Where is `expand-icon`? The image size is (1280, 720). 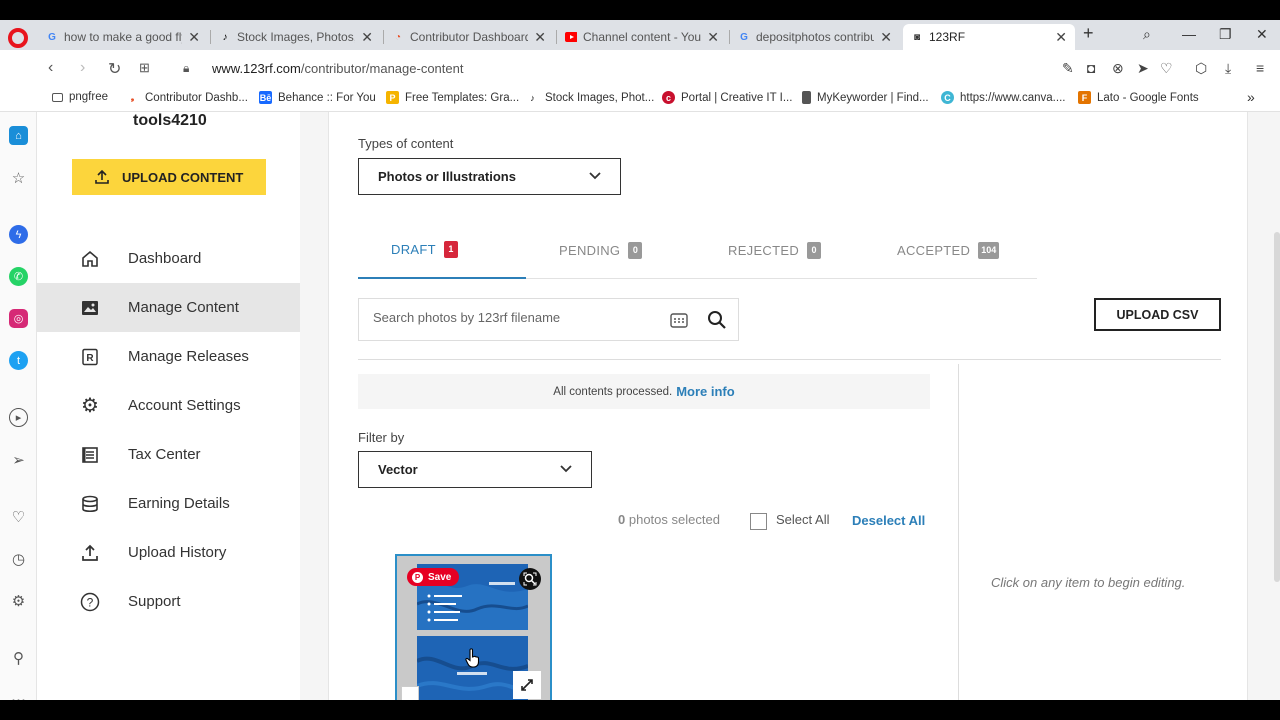 expand-icon is located at coordinates (527, 685).